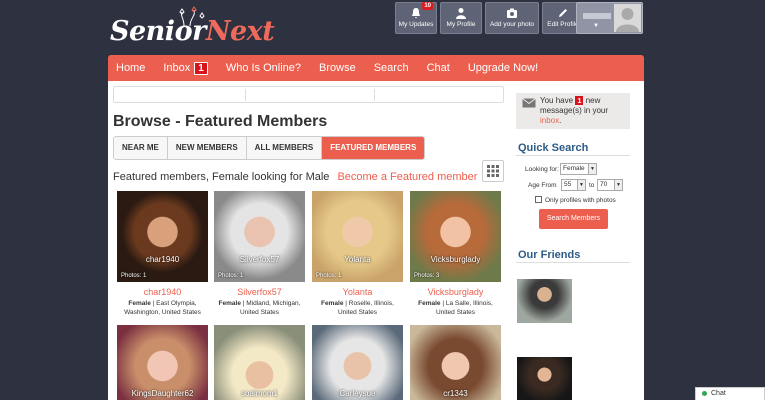 The width and height of the screenshot is (765, 400). I want to click on age-from-label: Age From, so click(542, 185).